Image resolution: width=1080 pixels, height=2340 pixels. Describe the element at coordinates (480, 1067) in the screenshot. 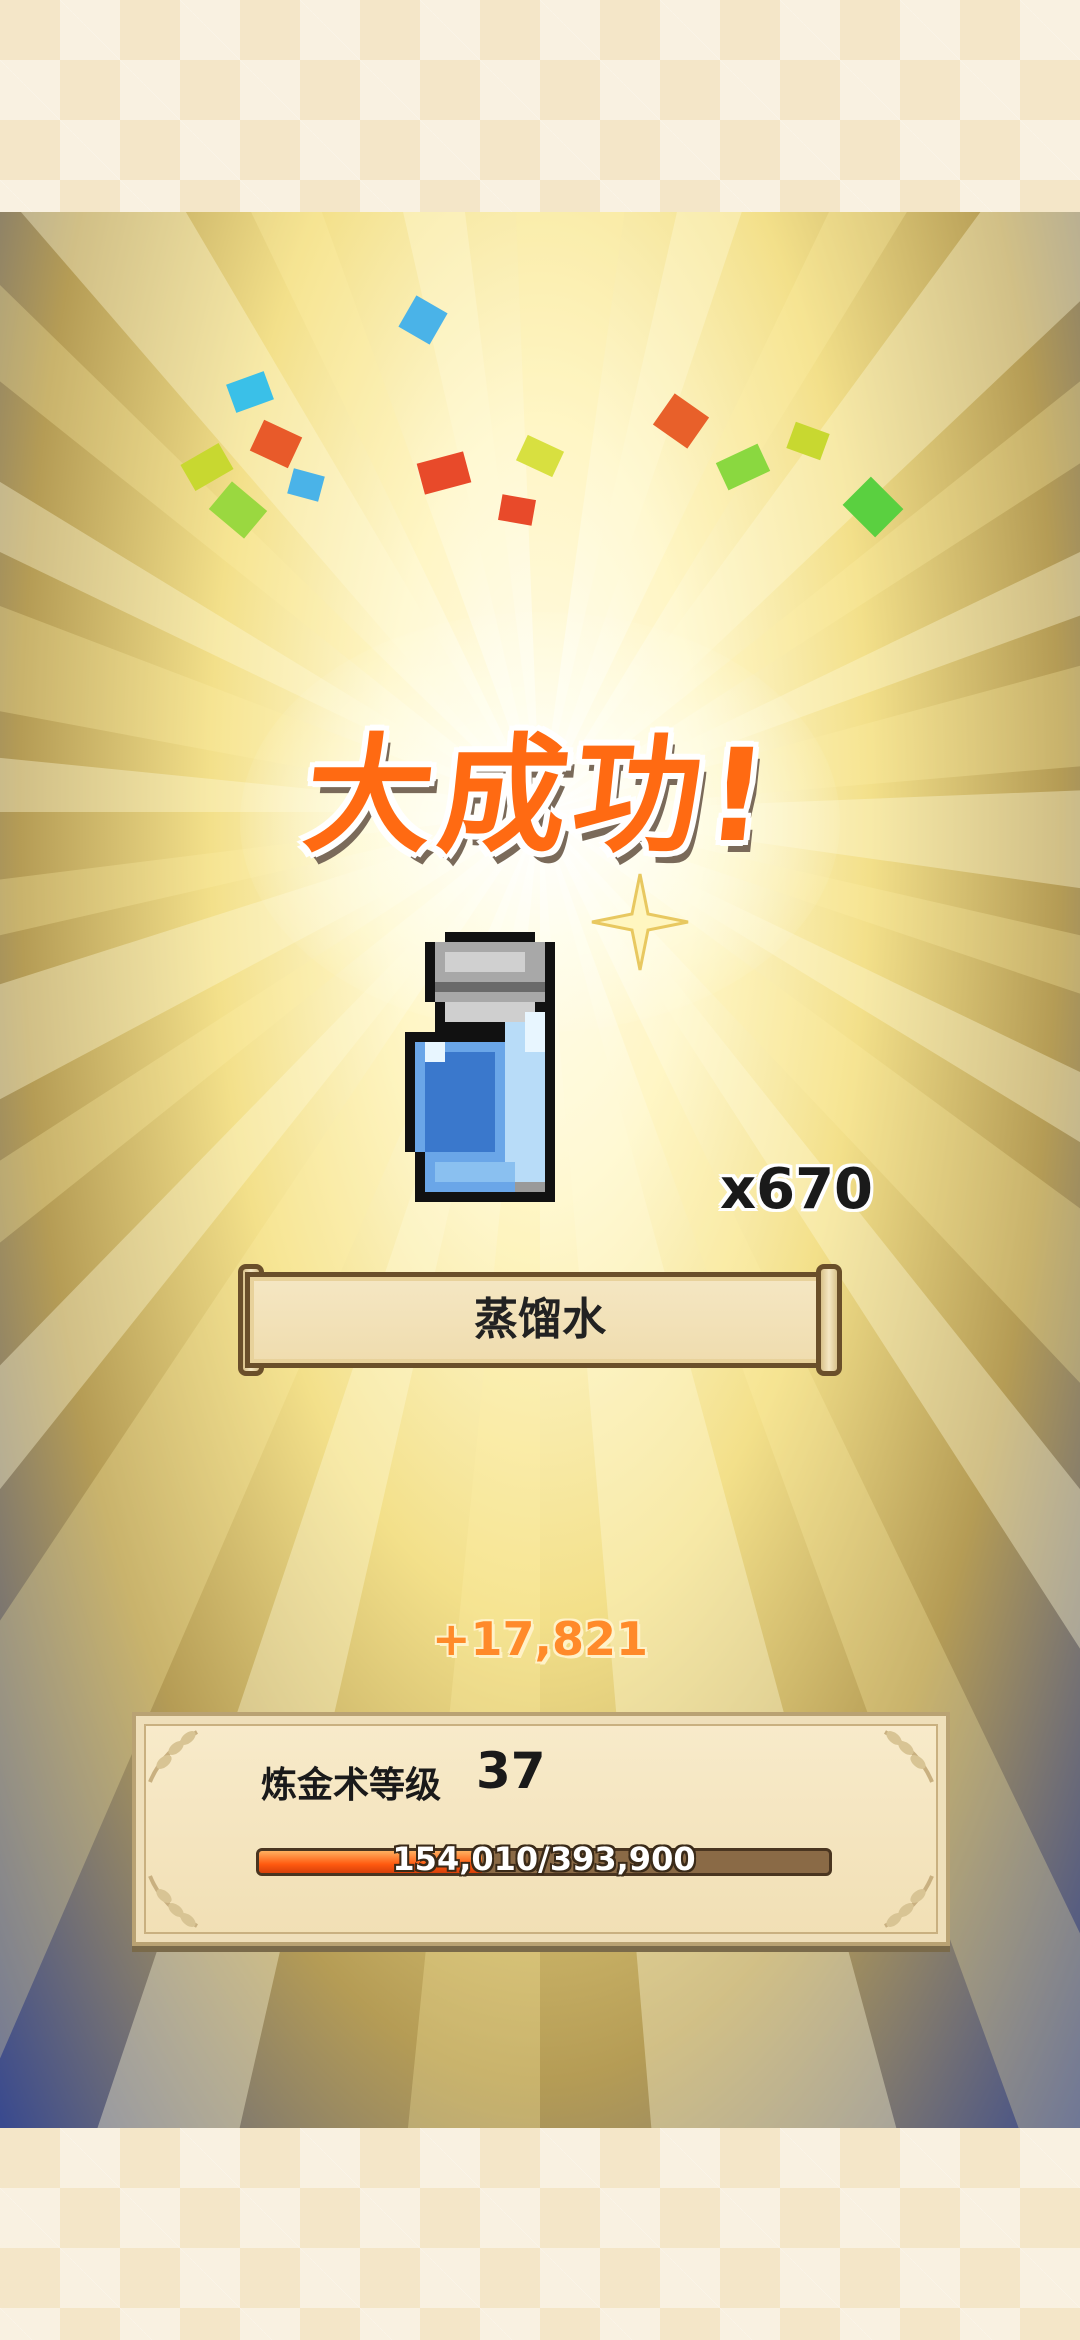

I see `distilled-water-bottle-icon` at that location.